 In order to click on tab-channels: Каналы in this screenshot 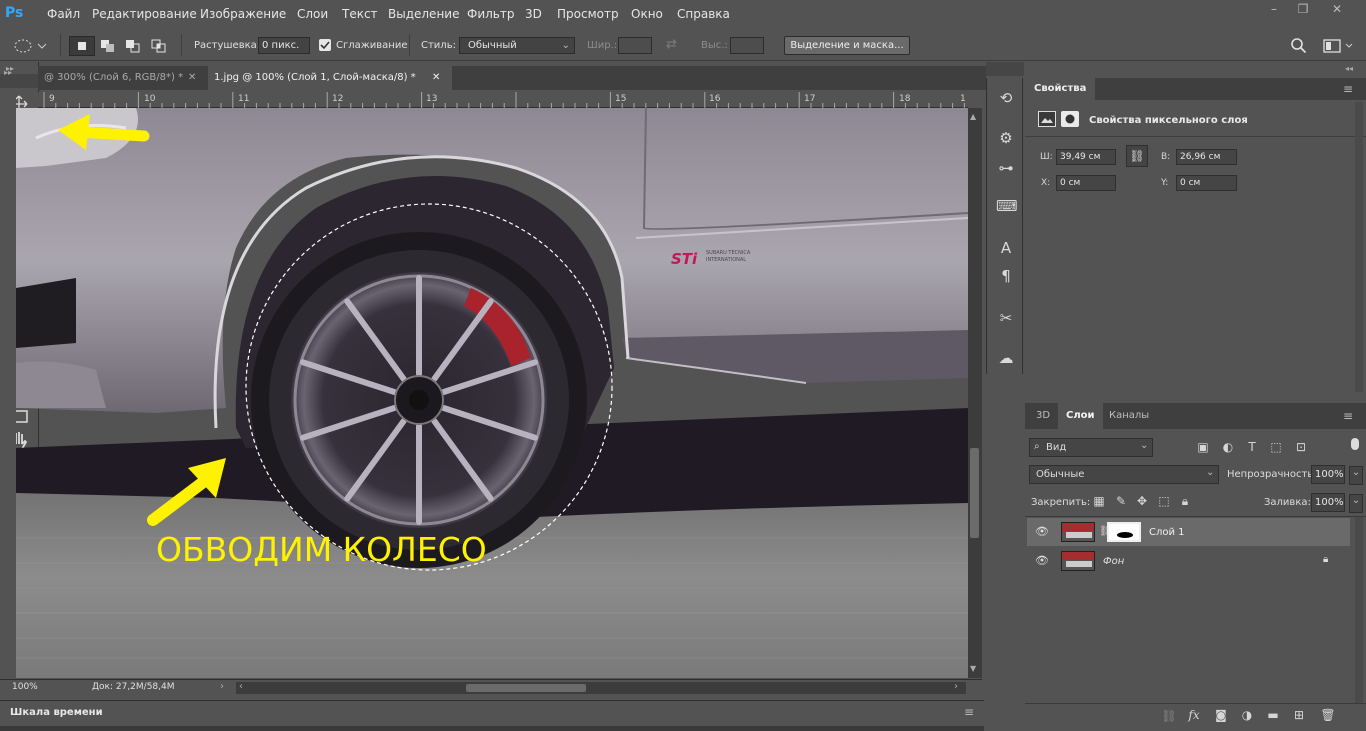, I will do `click(1129, 416)`.